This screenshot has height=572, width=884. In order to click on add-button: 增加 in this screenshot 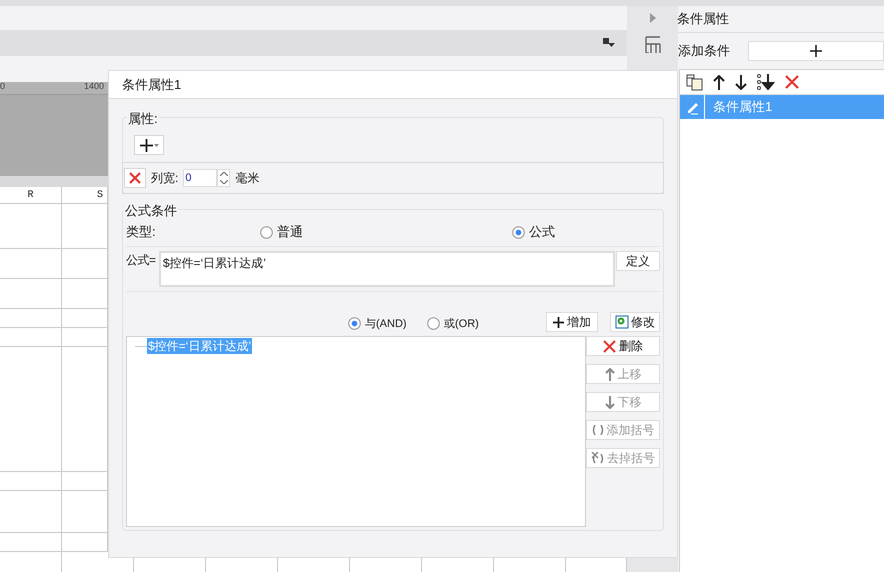, I will do `click(572, 322)`.